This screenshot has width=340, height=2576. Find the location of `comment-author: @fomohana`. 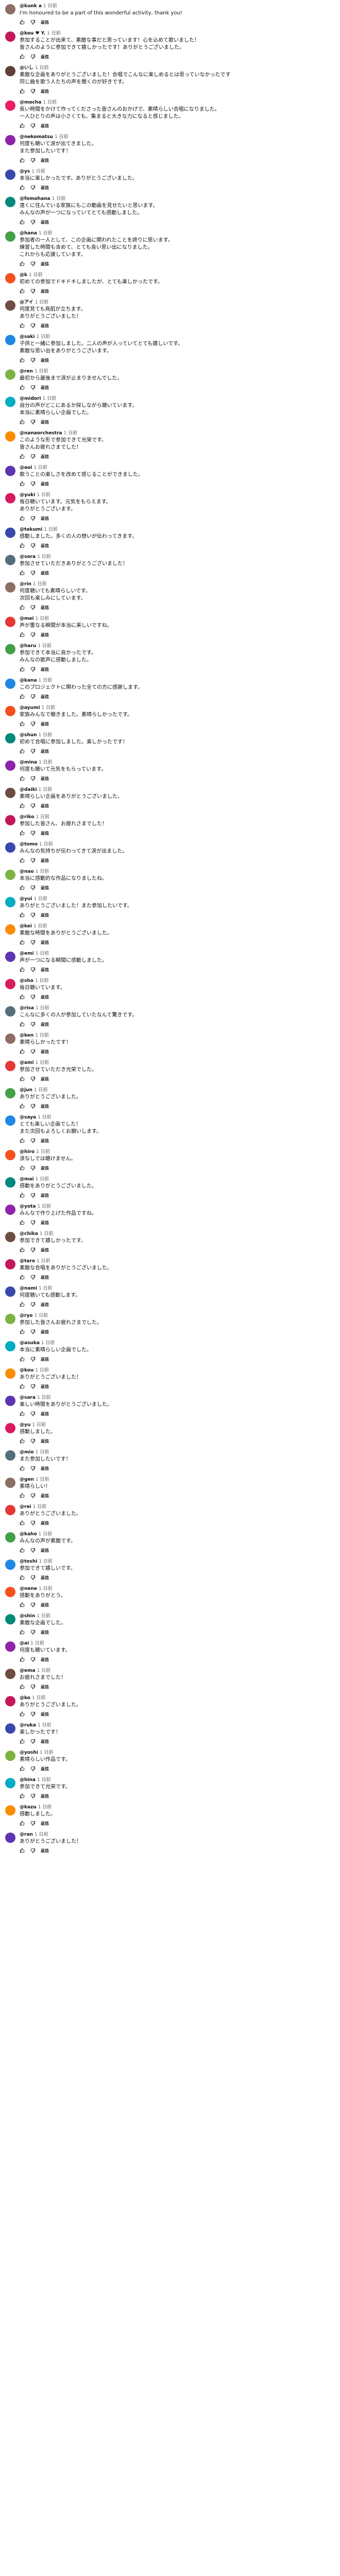

comment-author: @fomohana is located at coordinates (35, 199).